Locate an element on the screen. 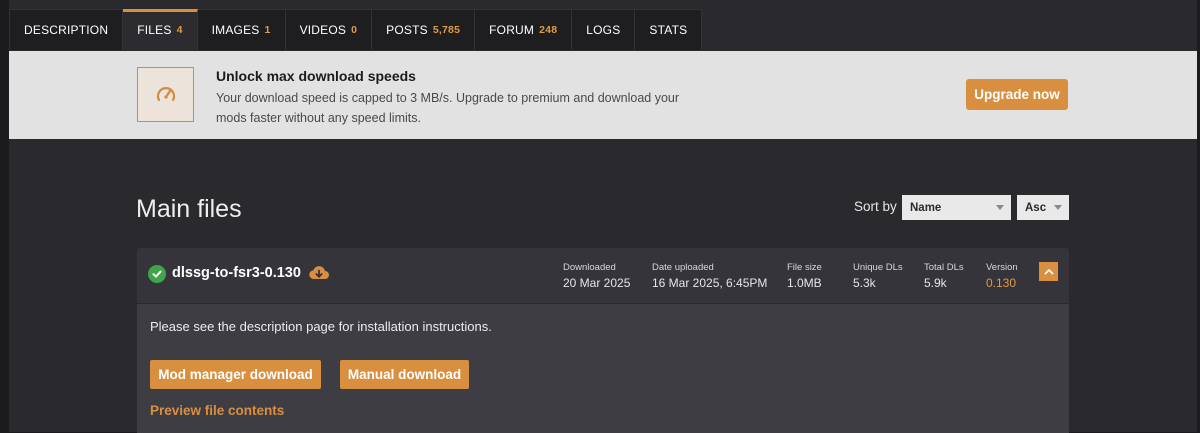 The image size is (1200, 433). sort-field-value: Name is located at coordinates (926, 207).